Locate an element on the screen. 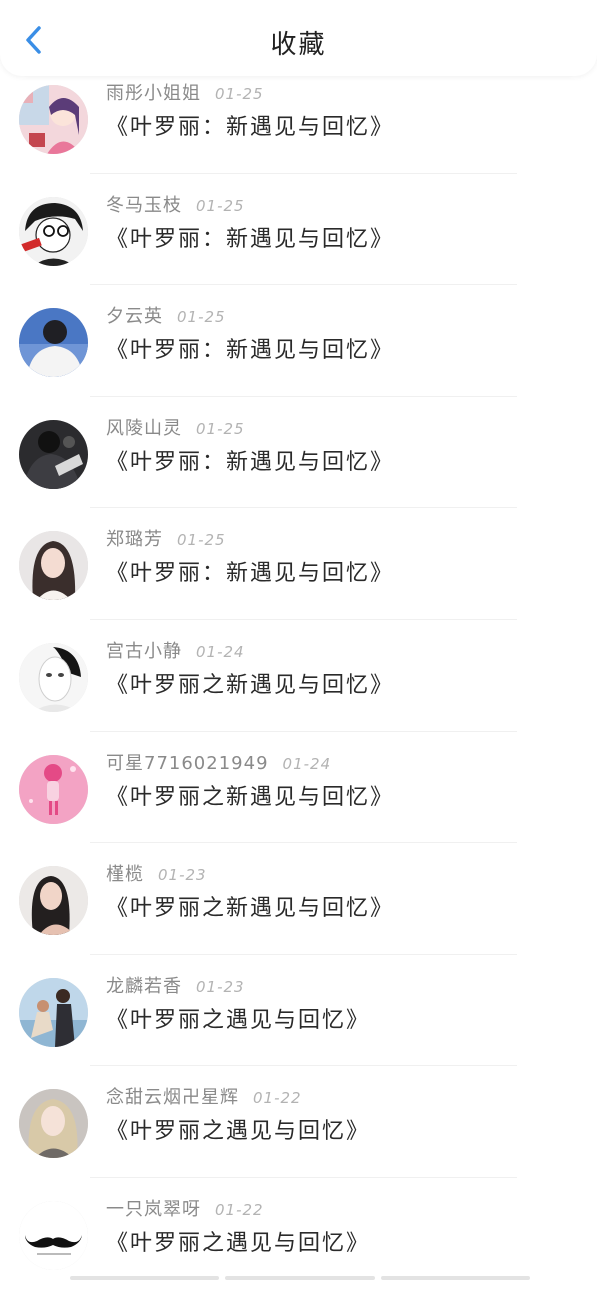 This screenshot has height=1290, width=597. couple-photo-avatar-icon is located at coordinates (53, 1012).